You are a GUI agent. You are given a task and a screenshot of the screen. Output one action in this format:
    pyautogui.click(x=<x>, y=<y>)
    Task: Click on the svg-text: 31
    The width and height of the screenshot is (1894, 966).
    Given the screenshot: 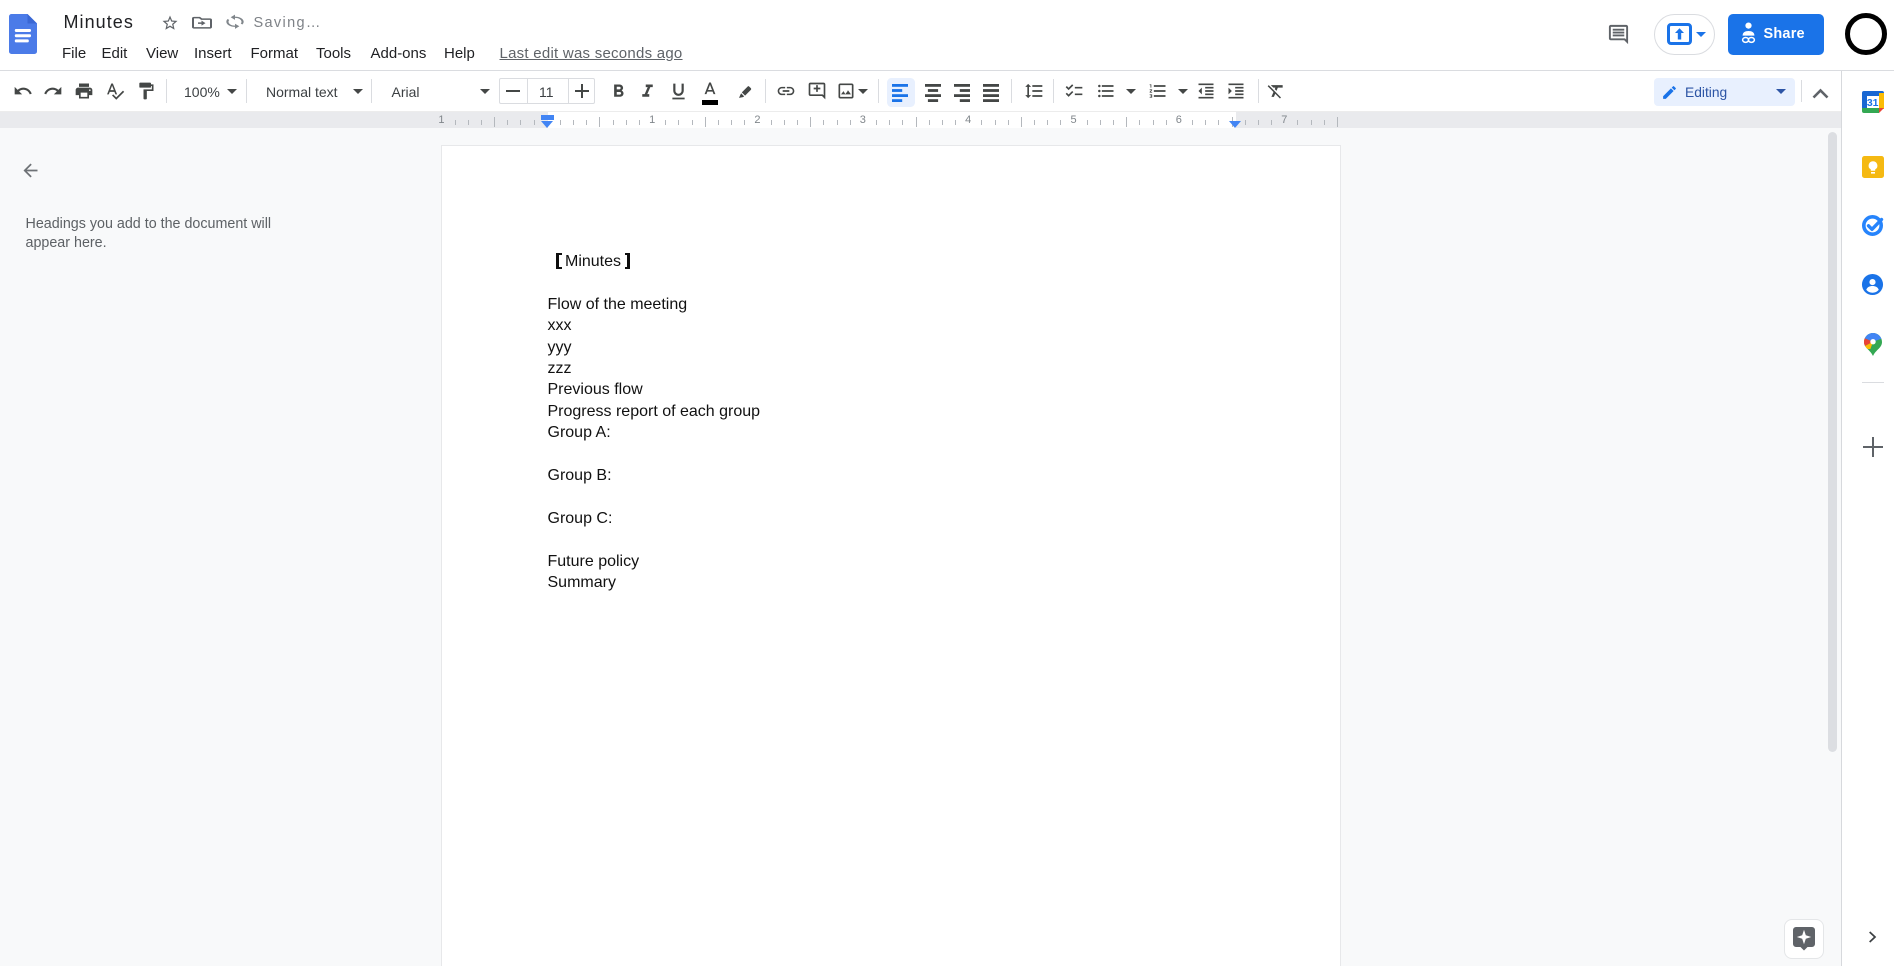 What is the action you would take?
    pyautogui.click(x=1872, y=103)
    